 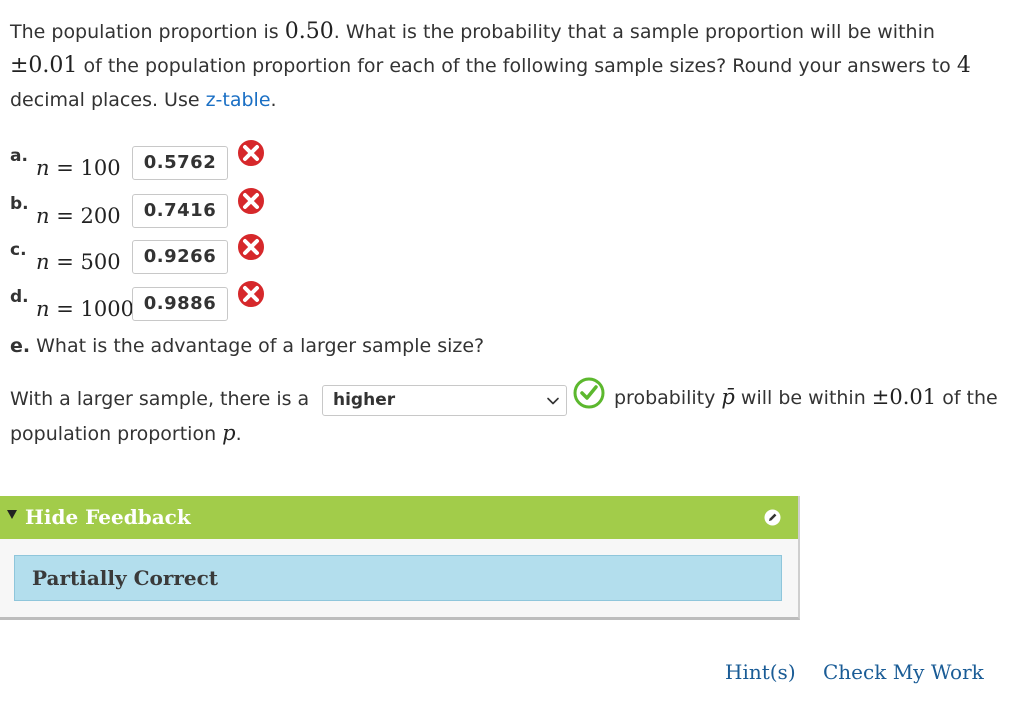 What do you see at coordinates (229, 433) in the screenshot?
I see `p-symbol: p` at bounding box center [229, 433].